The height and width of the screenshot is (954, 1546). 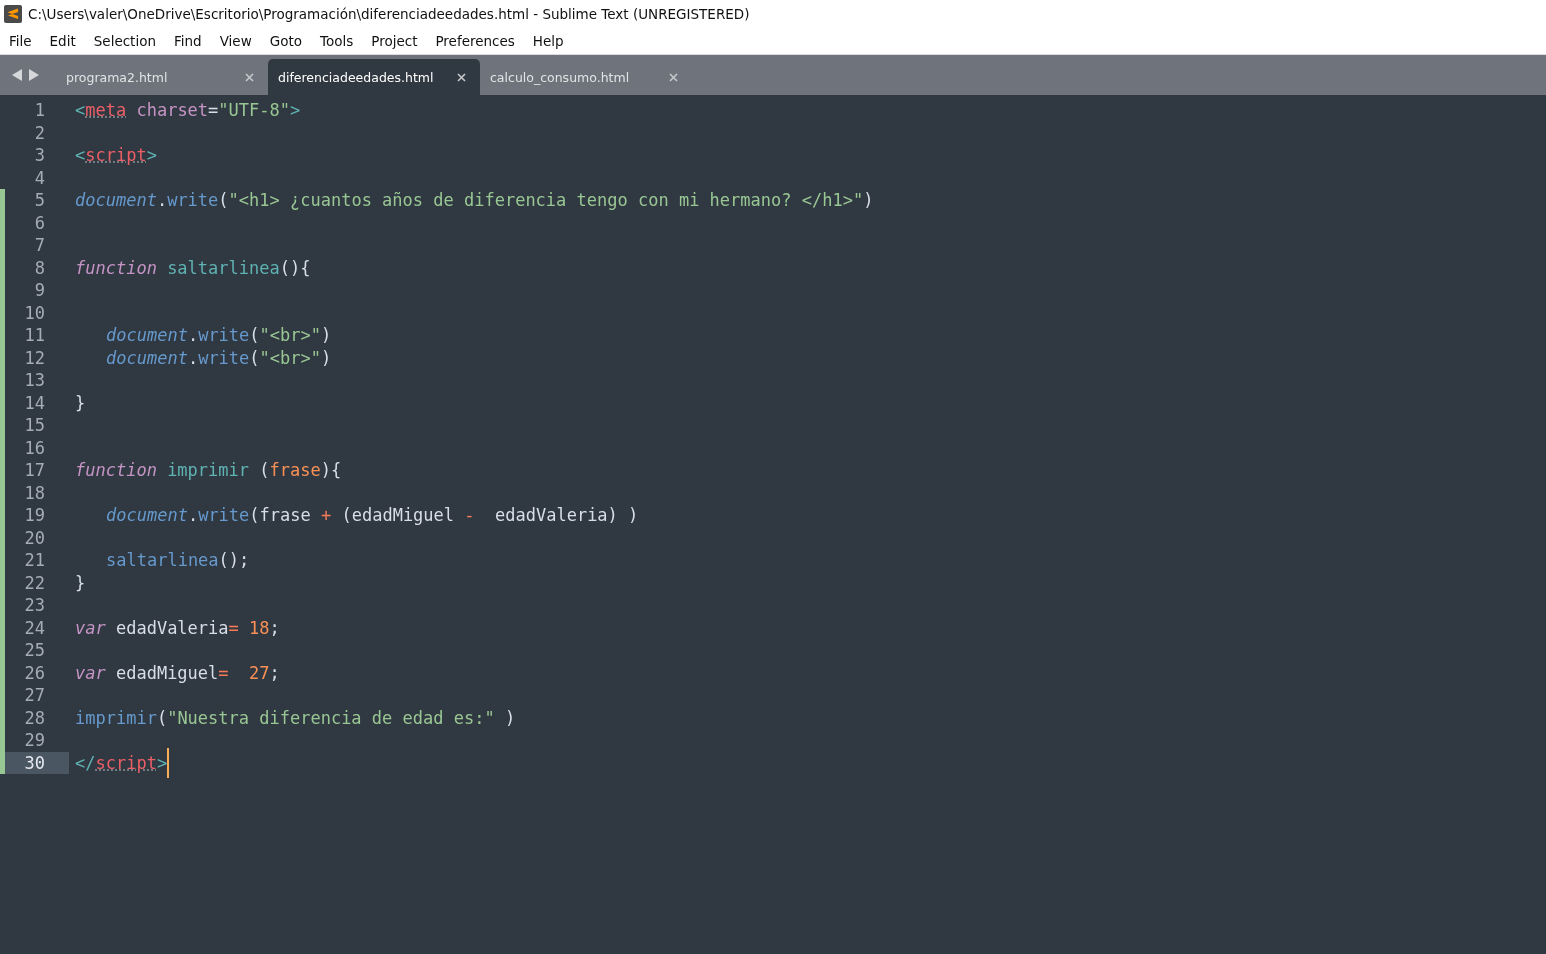 I want to click on line-number: 23, so click(x=34, y=605).